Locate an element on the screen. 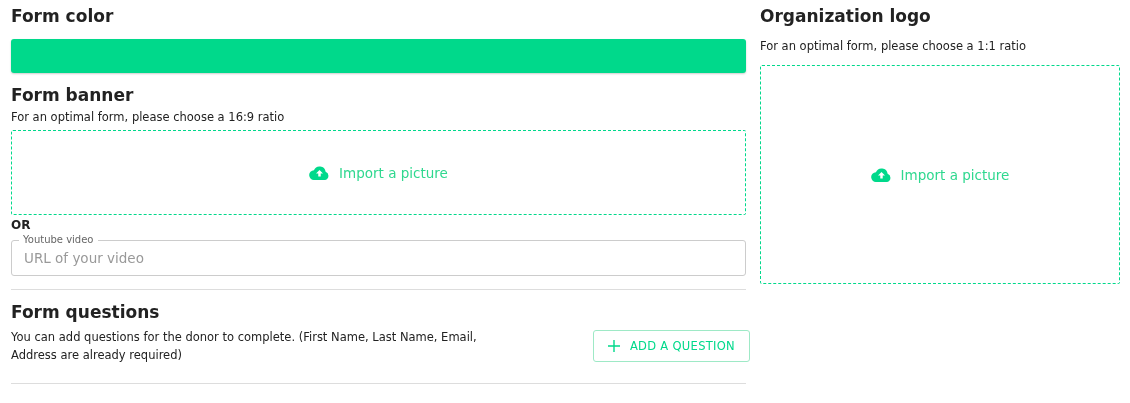  add-question-button: ADD A QUESTION is located at coordinates (671, 346).